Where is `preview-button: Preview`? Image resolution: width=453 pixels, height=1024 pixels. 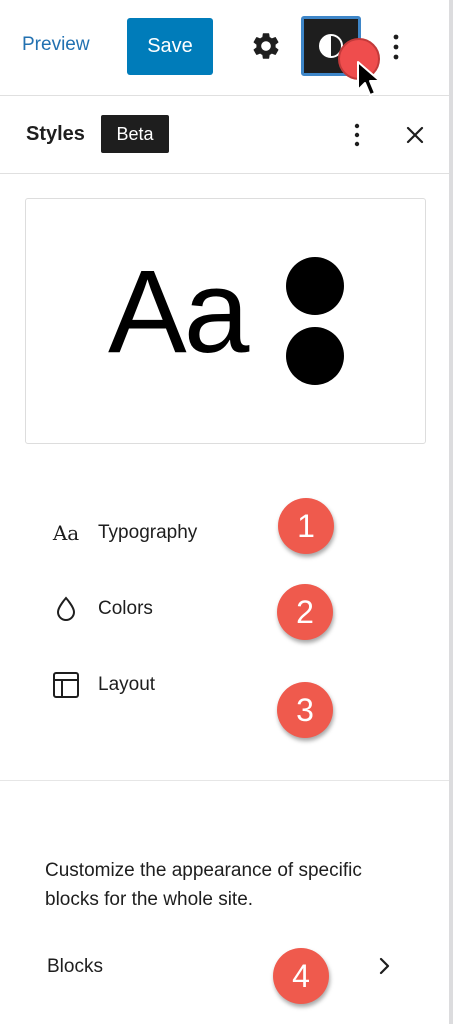 preview-button: Preview is located at coordinates (56, 45).